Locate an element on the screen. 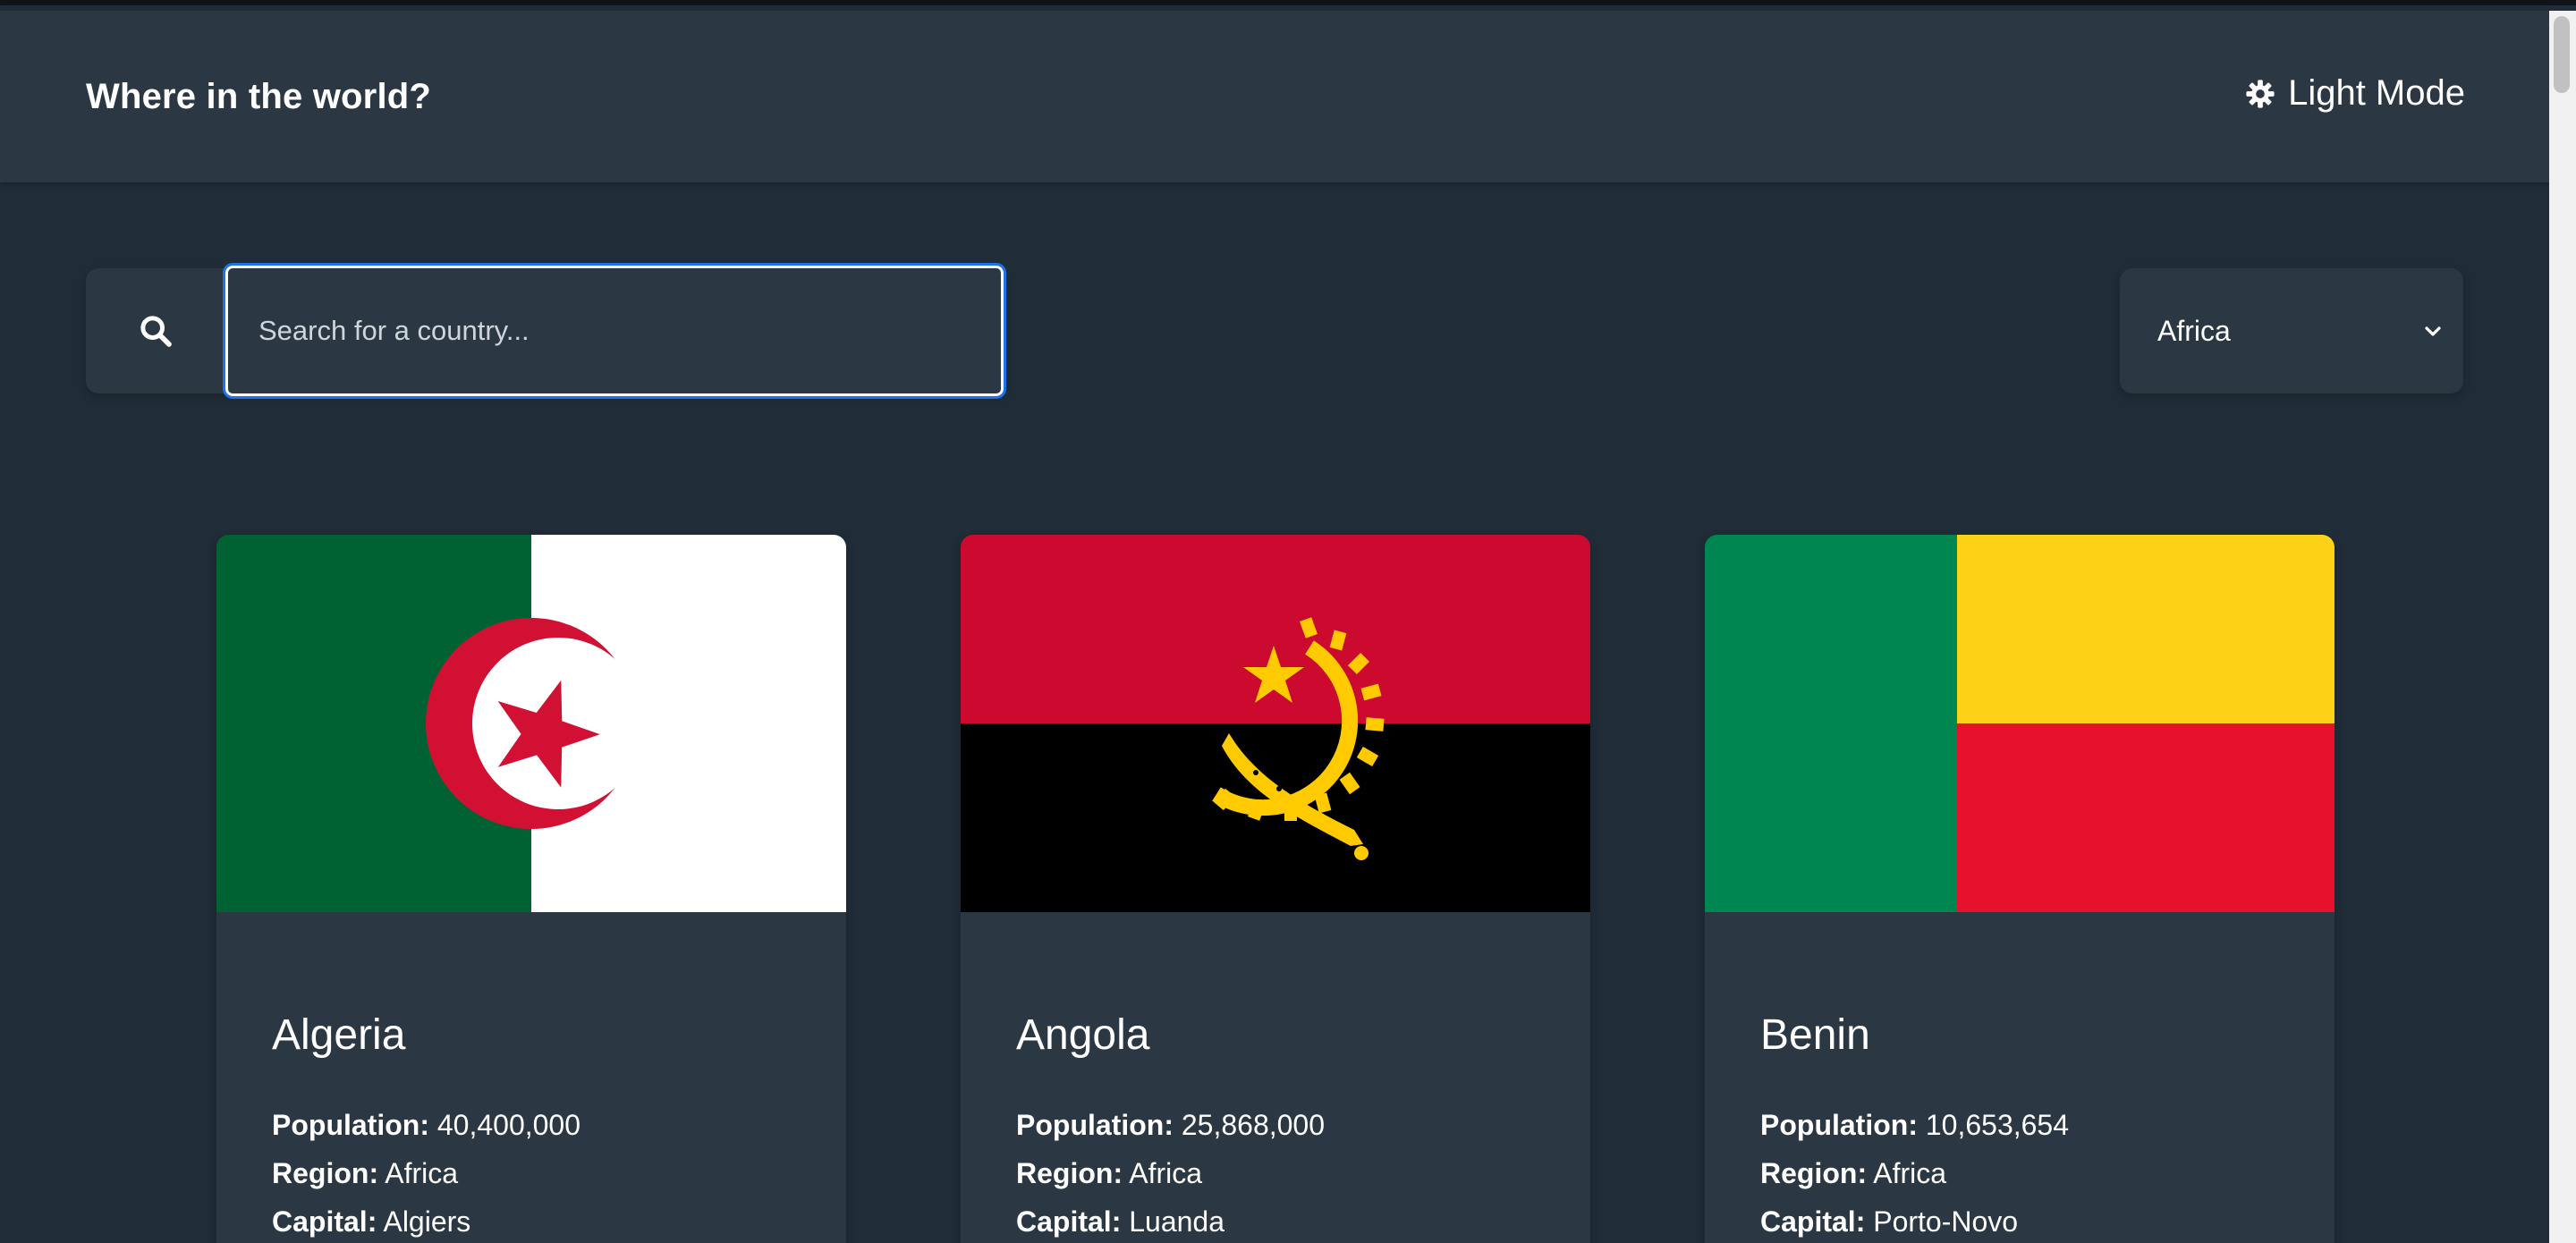 The image size is (2576, 1243). sun-gear-icon is located at coordinates (2260, 93).